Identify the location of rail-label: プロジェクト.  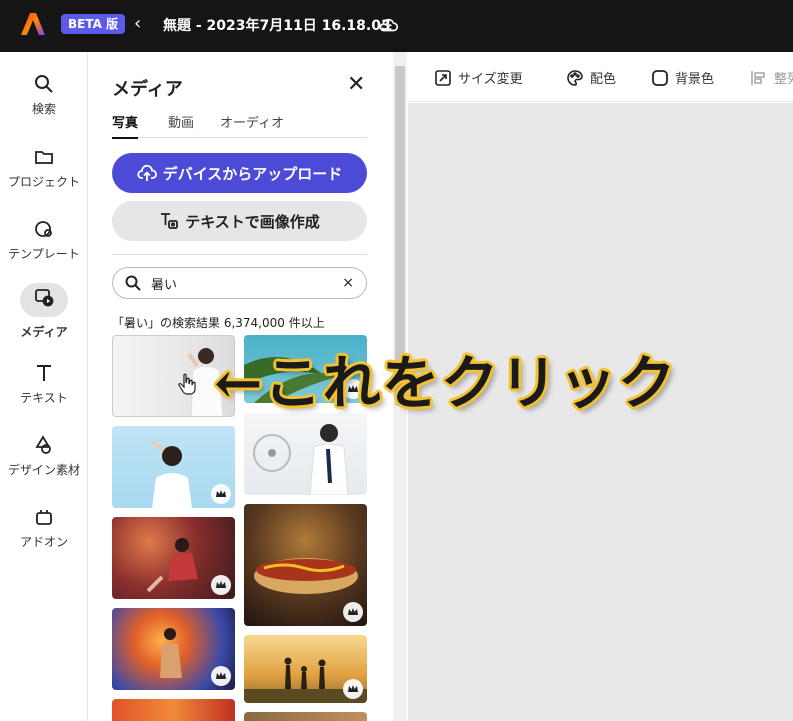
(43, 182).